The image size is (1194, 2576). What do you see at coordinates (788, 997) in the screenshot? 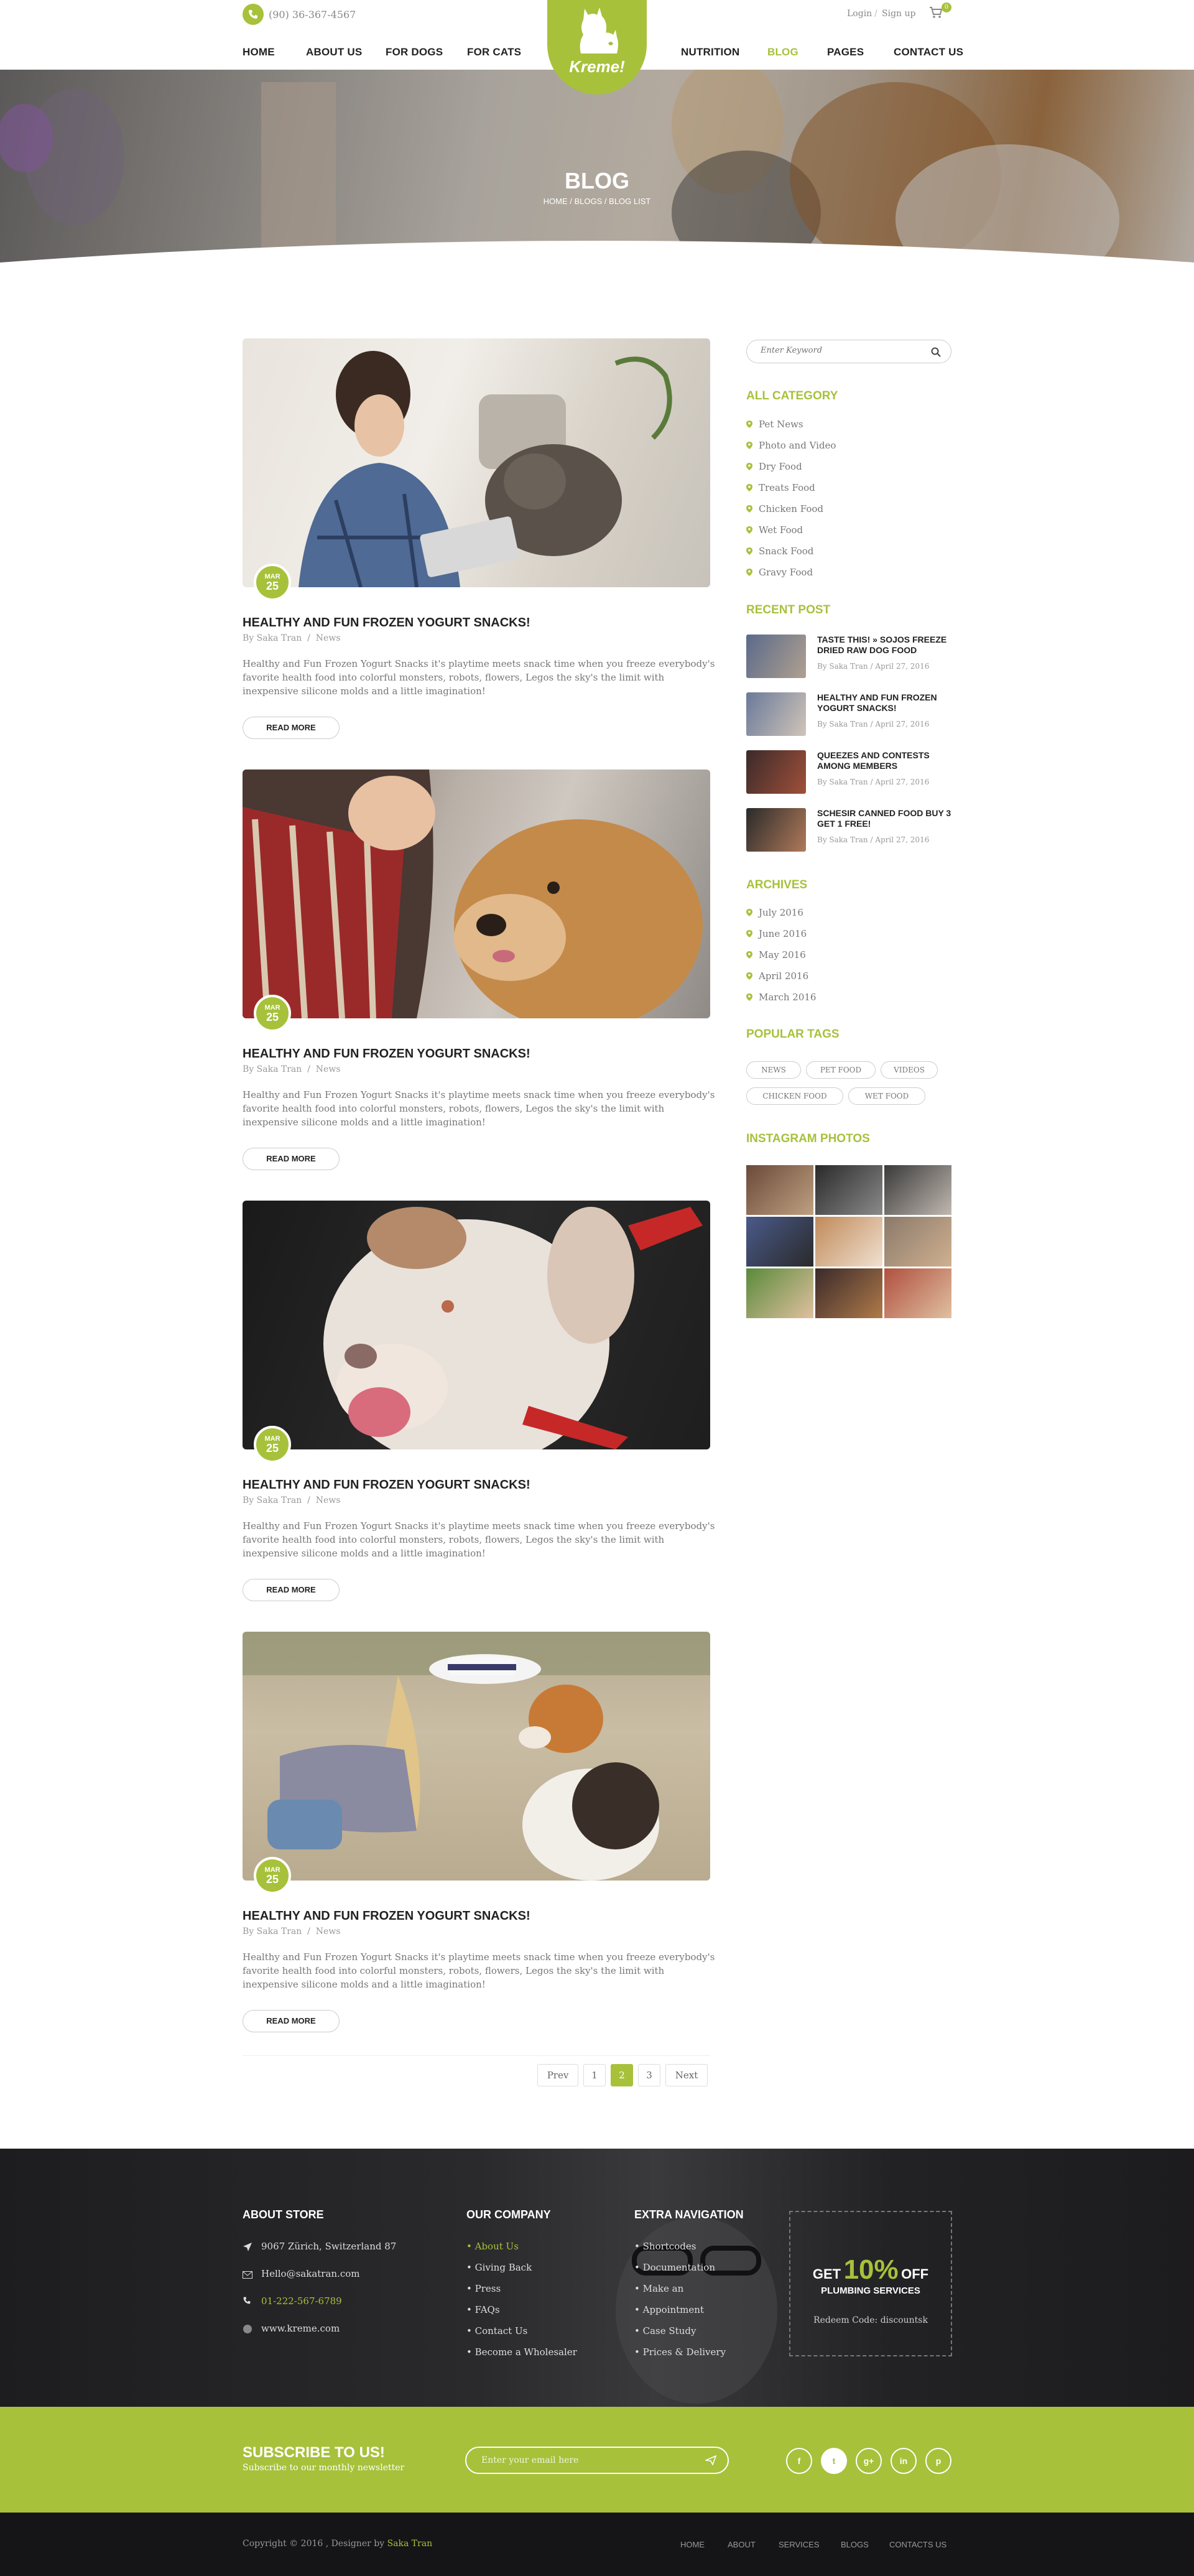
I see `archive-item-label: March 2016` at bounding box center [788, 997].